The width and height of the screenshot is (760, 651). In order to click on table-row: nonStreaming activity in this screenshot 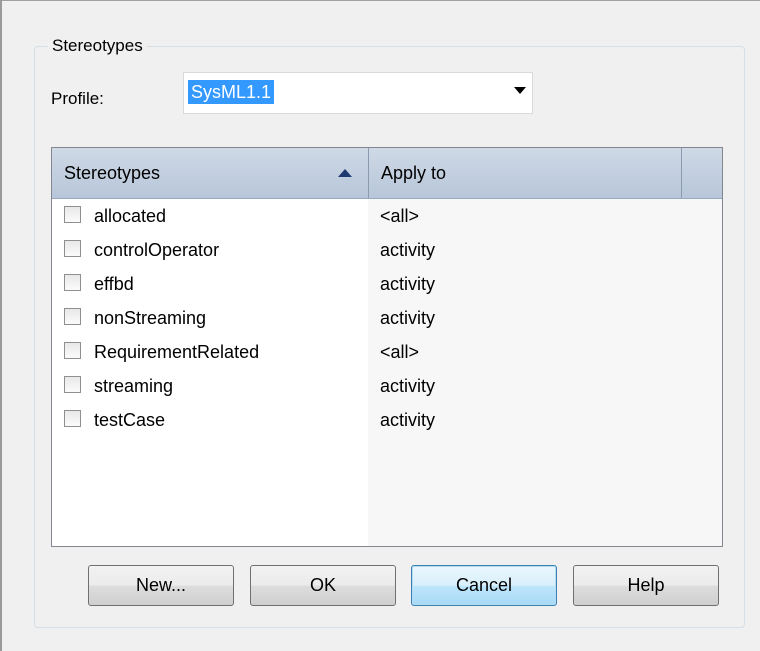, I will do `click(387, 319)`.